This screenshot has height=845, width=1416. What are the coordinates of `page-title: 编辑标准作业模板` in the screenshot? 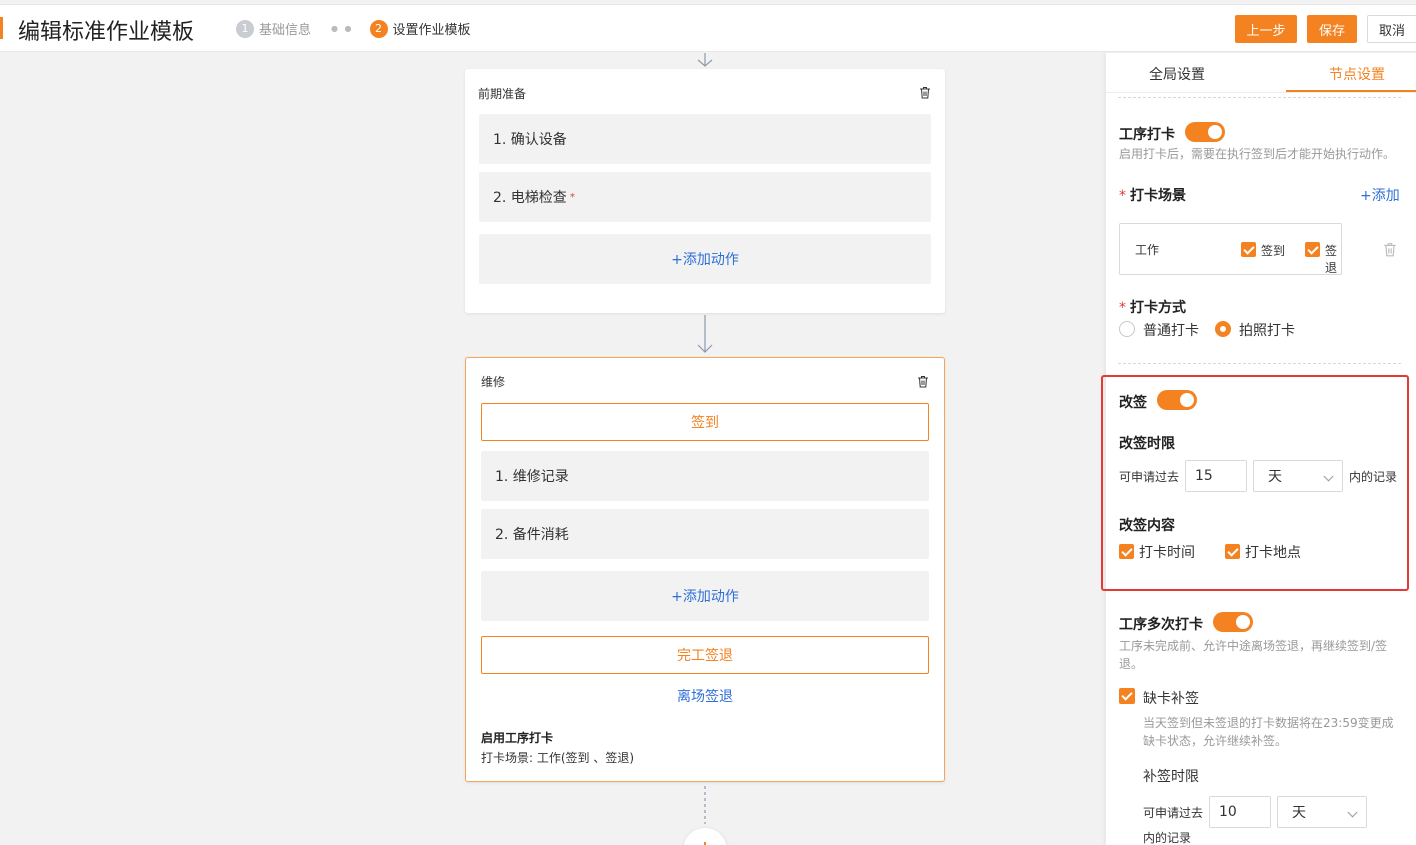 It's located at (106, 32).